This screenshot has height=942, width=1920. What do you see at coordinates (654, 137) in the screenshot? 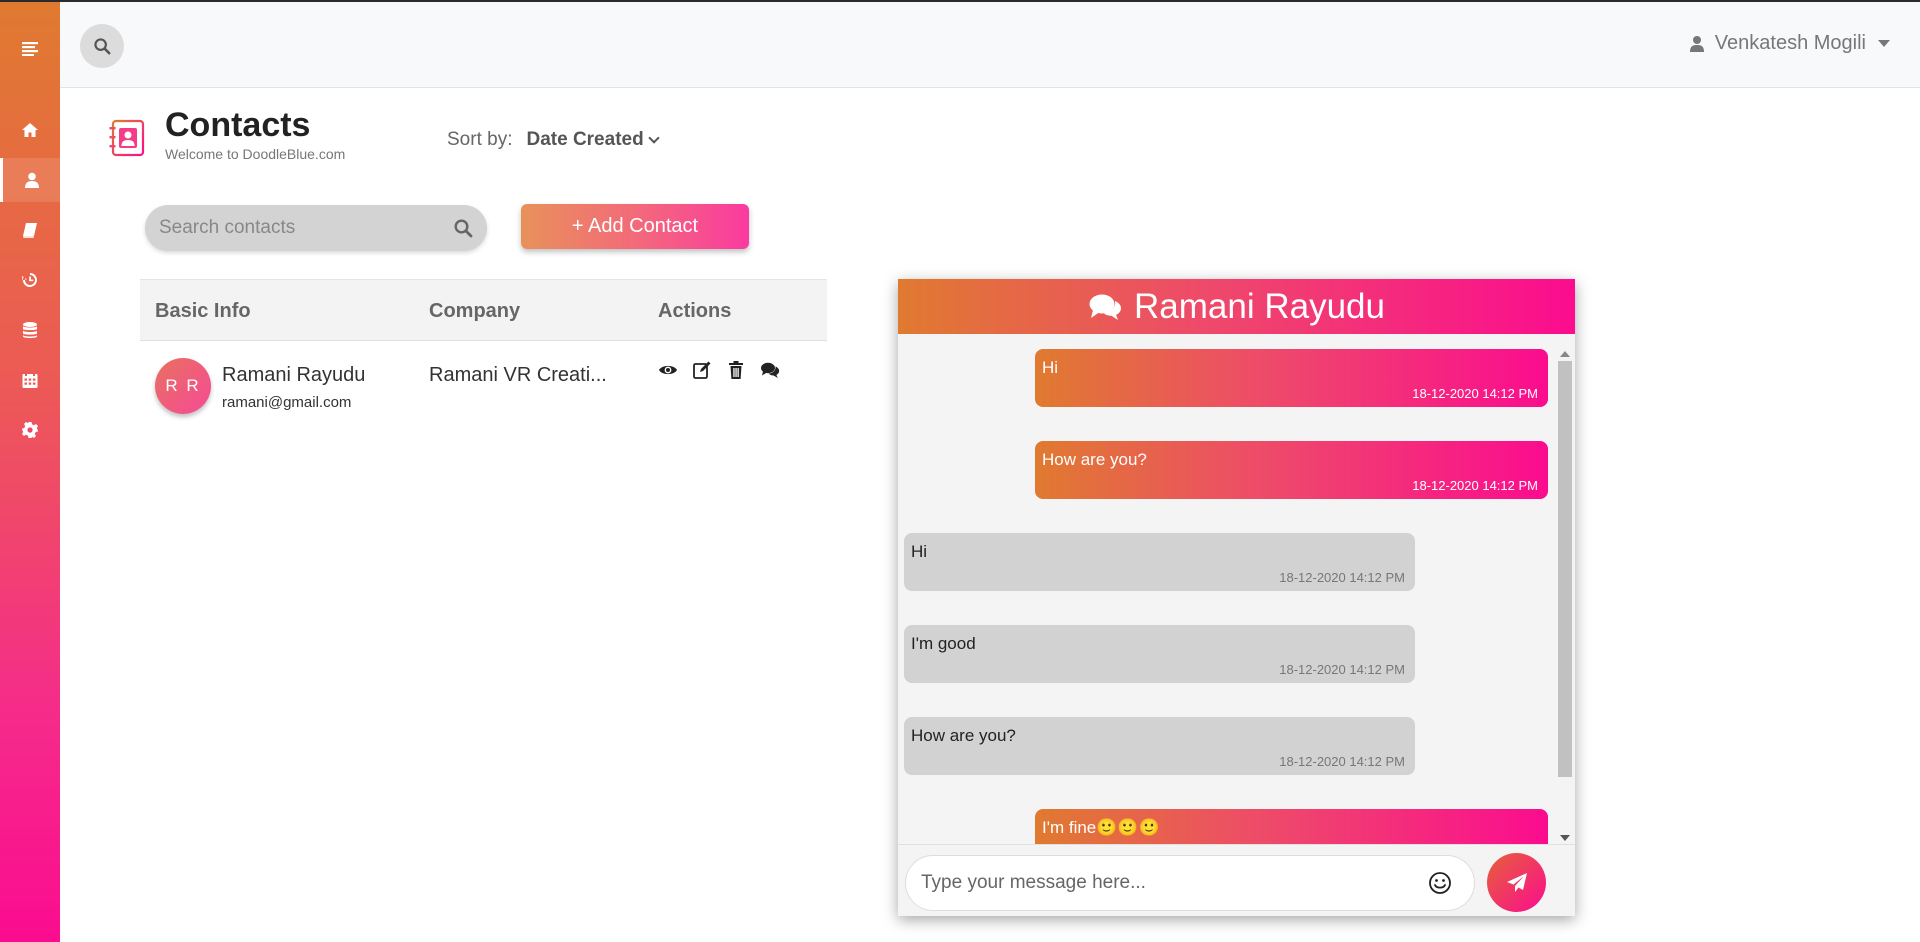
I see `chevron-down-icon` at bounding box center [654, 137].